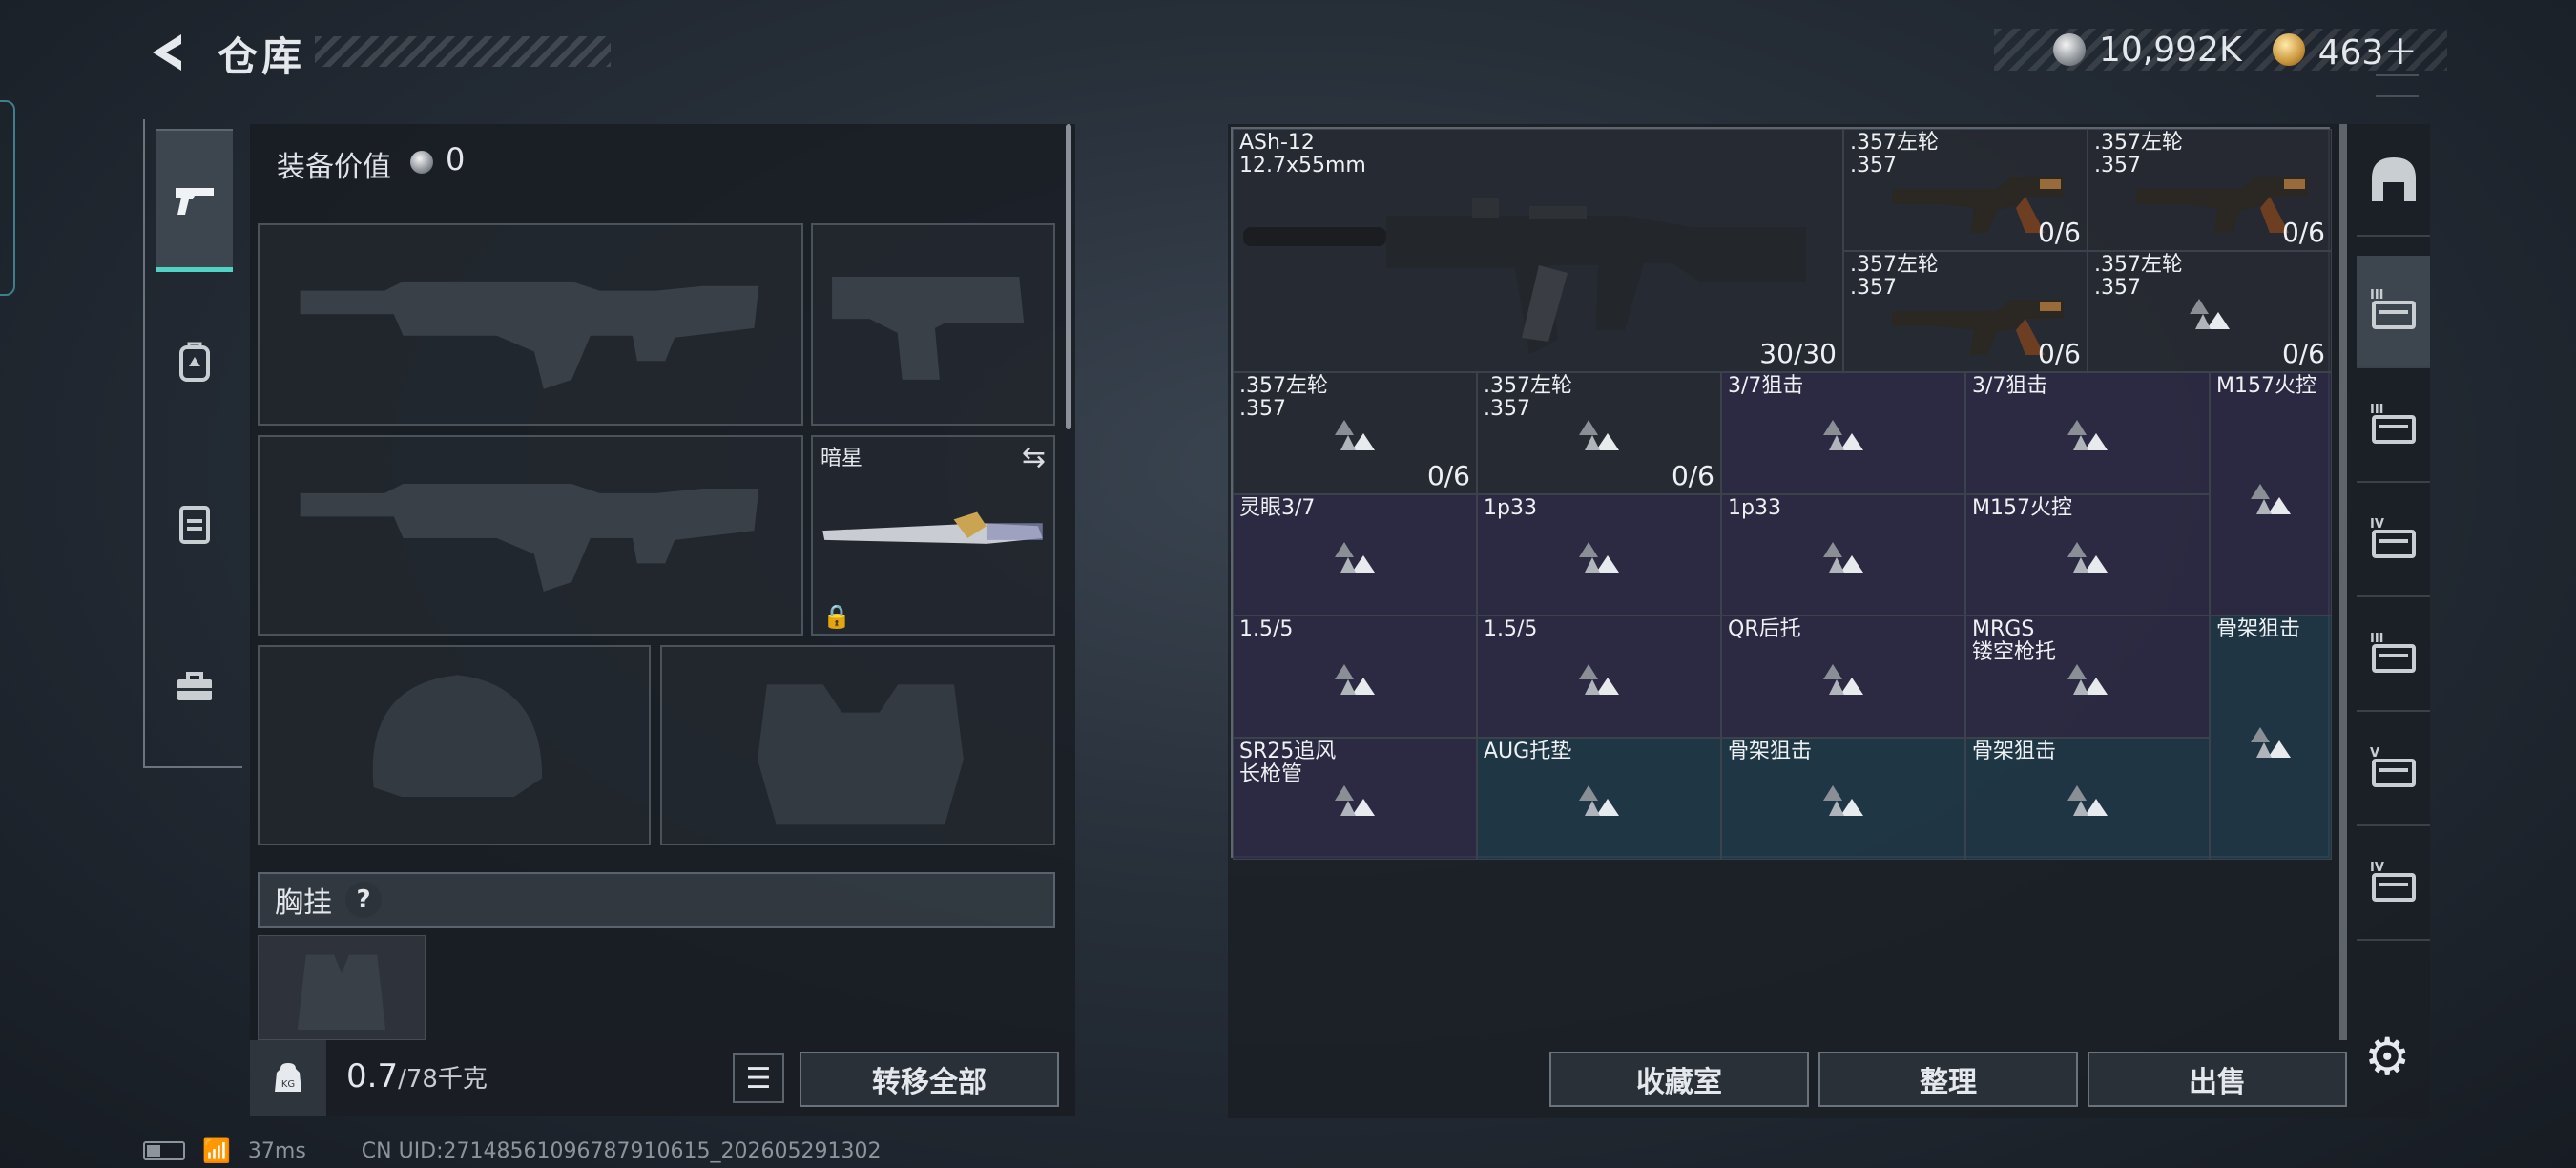 Image resolution: width=2576 pixels, height=1168 pixels. What do you see at coordinates (2217, 1079) in the screenshot?
I see `sell-button: 出售` at bounding box center [2217, 1079].